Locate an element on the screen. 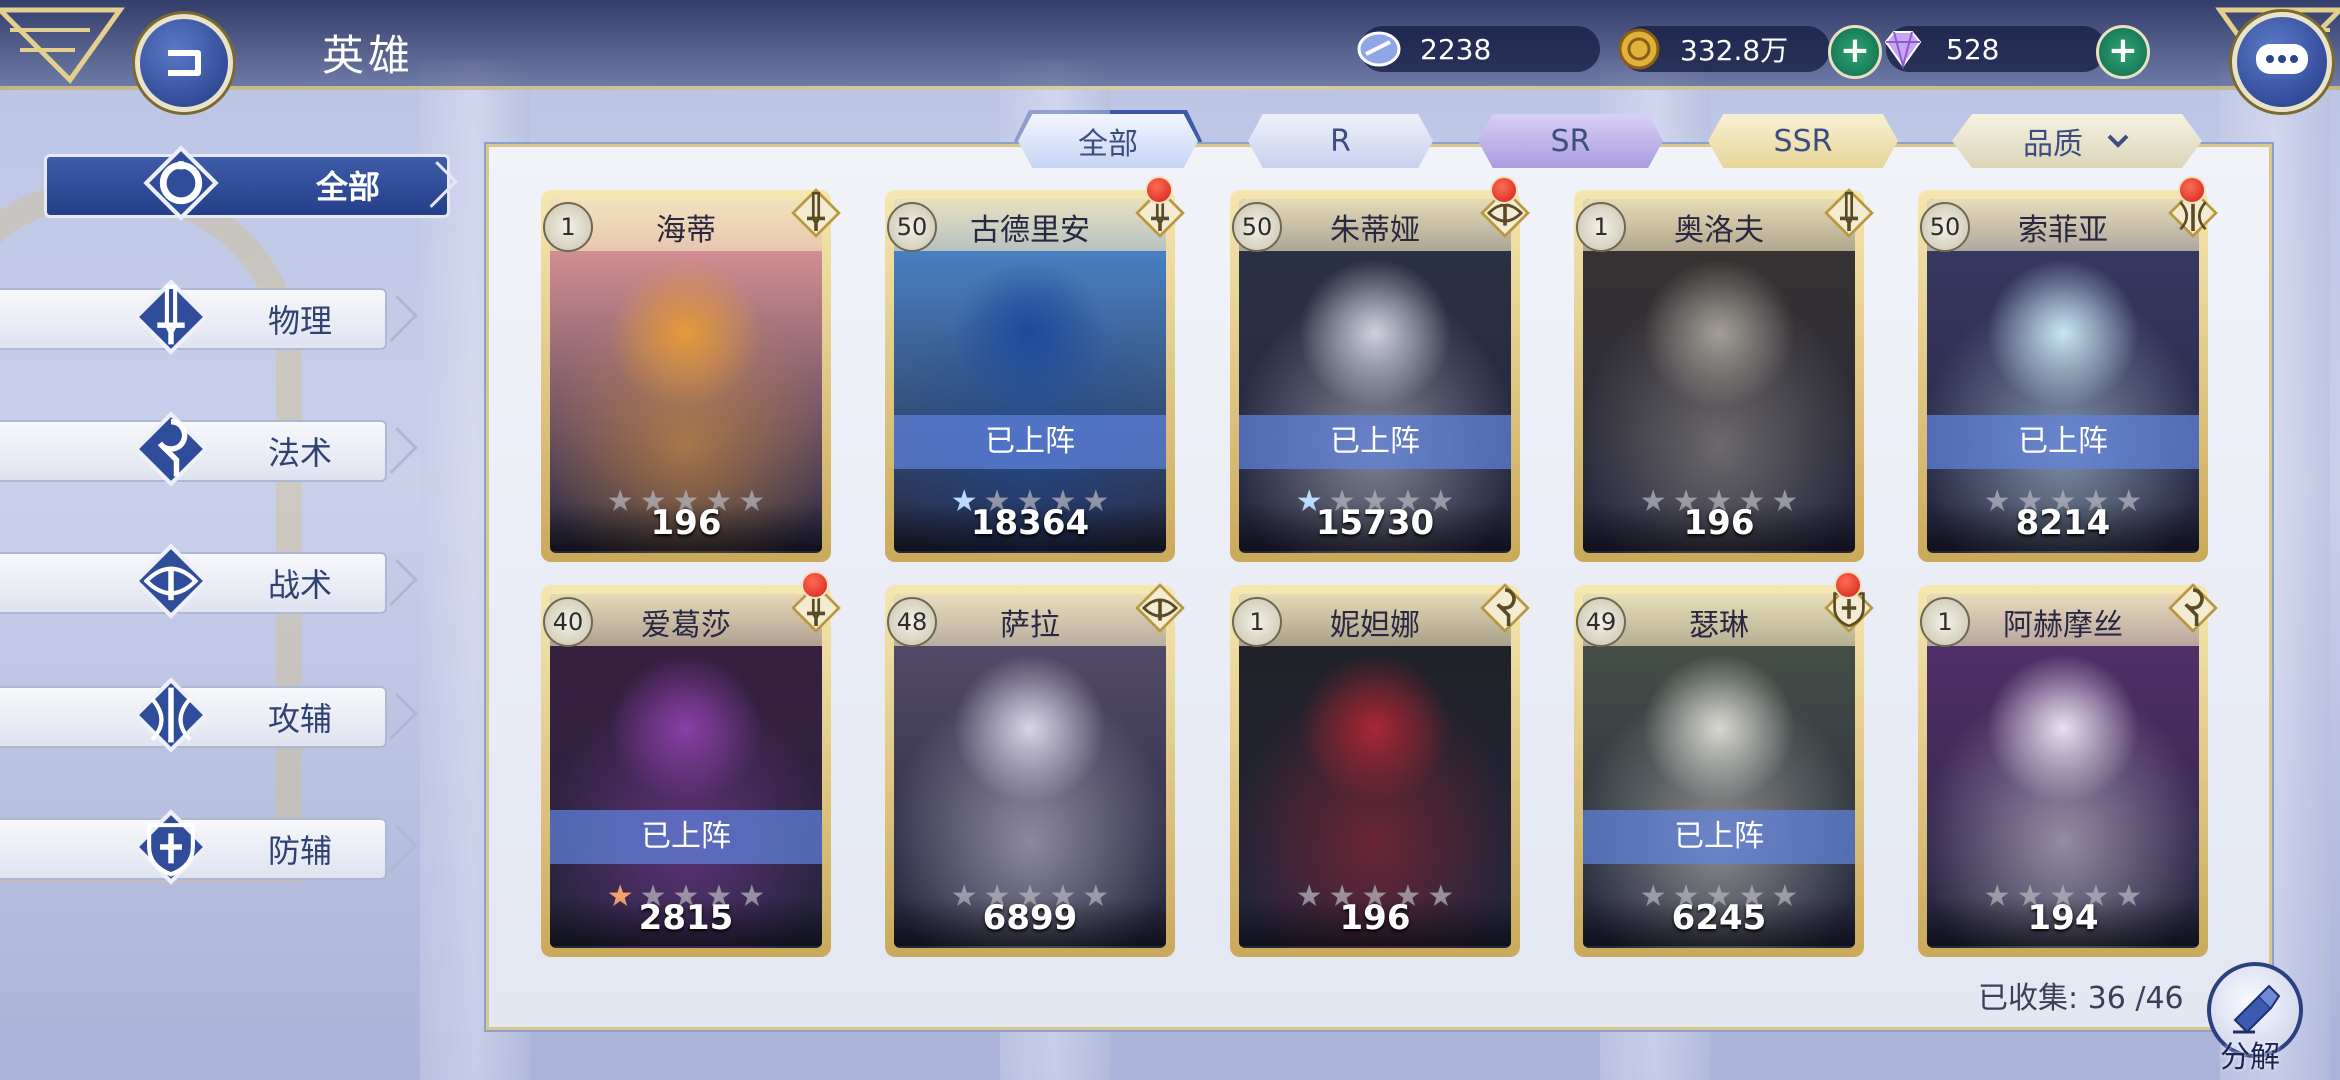 The height and width of the screenshot is (1080, 2340). tab-label: SSR is located at coordinates (1803, 141).